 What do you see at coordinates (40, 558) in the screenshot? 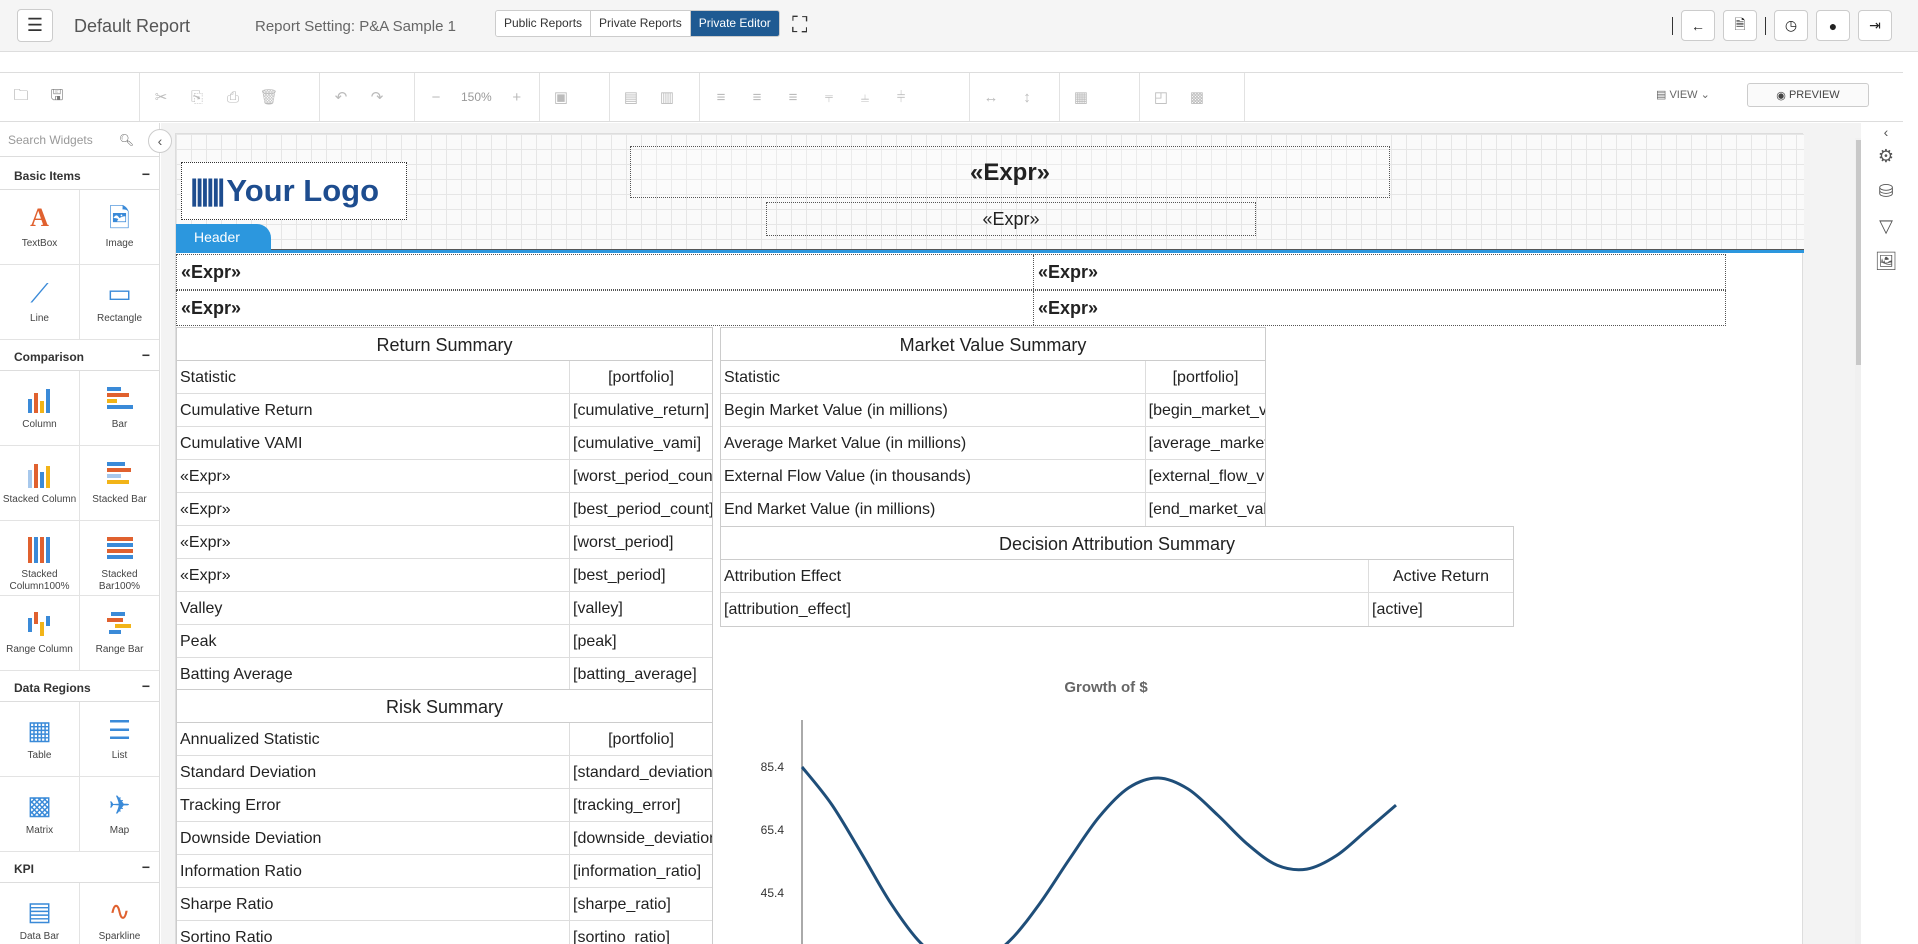
I see `widget-stacked-column-100: Stacked Column100%` at bounding box center [40, 558].